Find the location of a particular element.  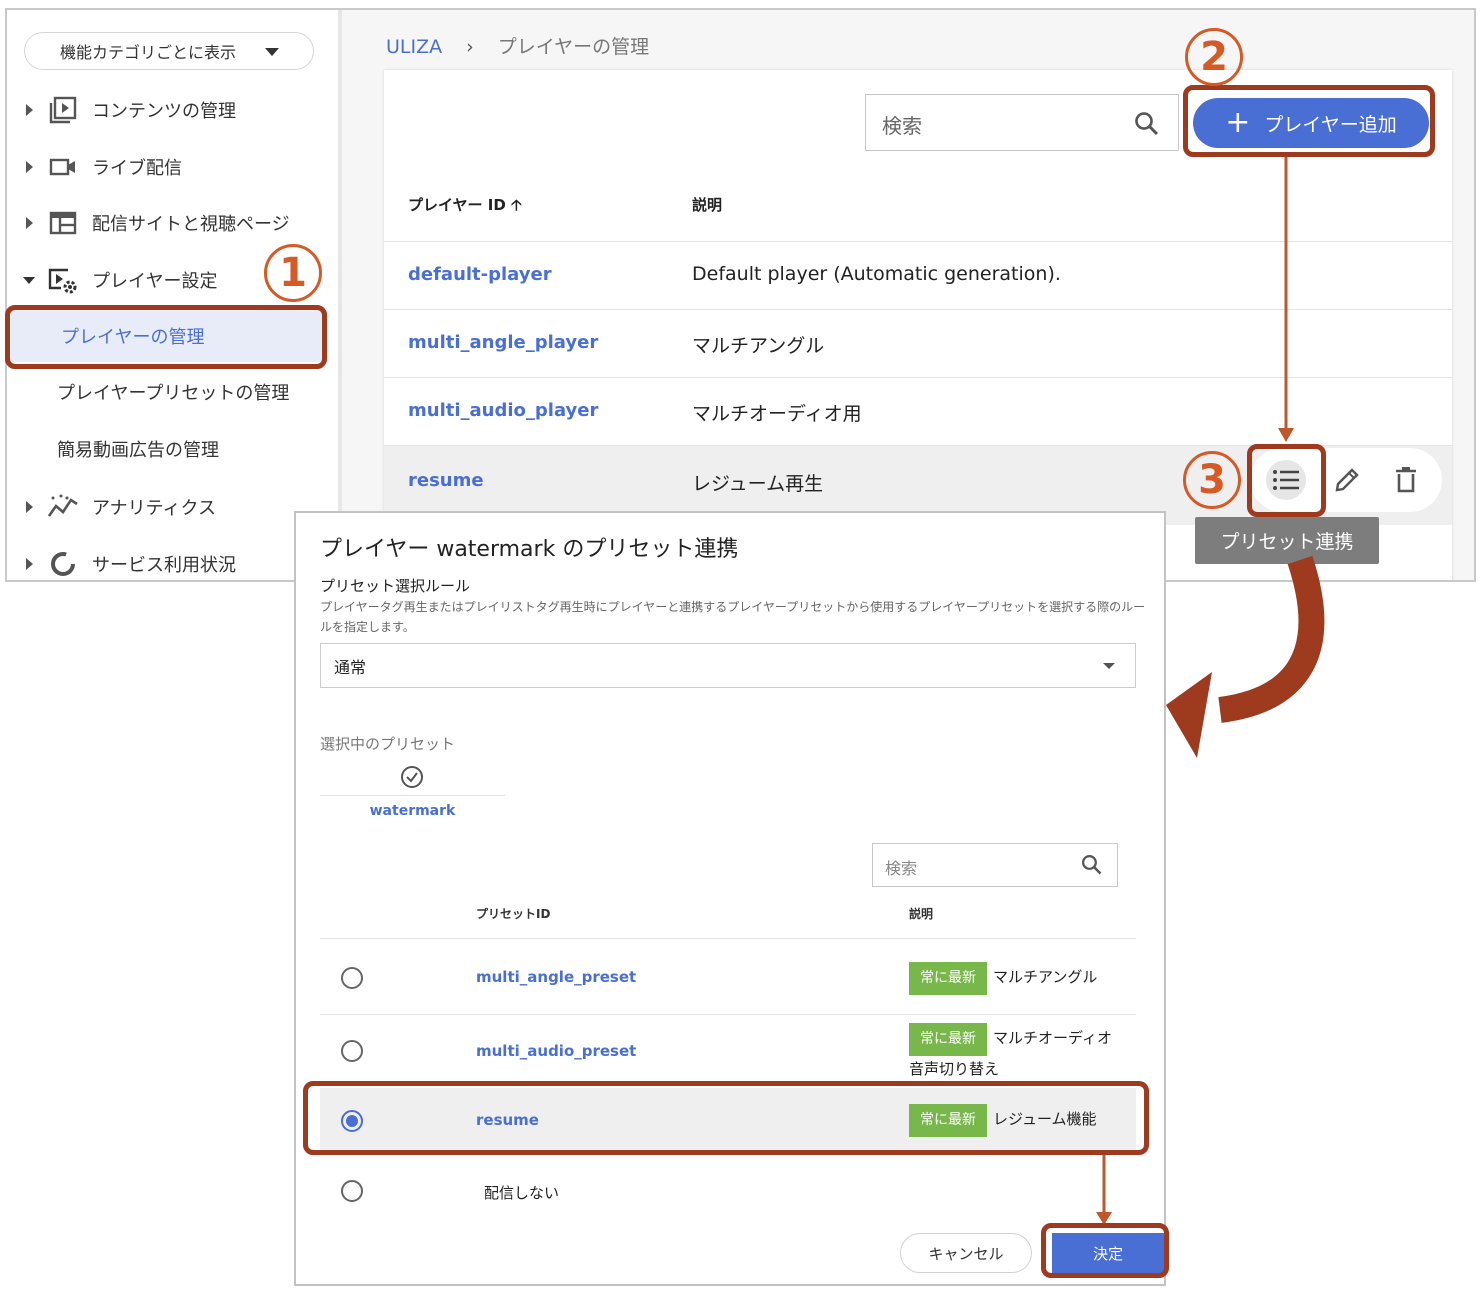

selected-preset-label: 選択中のプリセット is located at coordinates (388, 744).